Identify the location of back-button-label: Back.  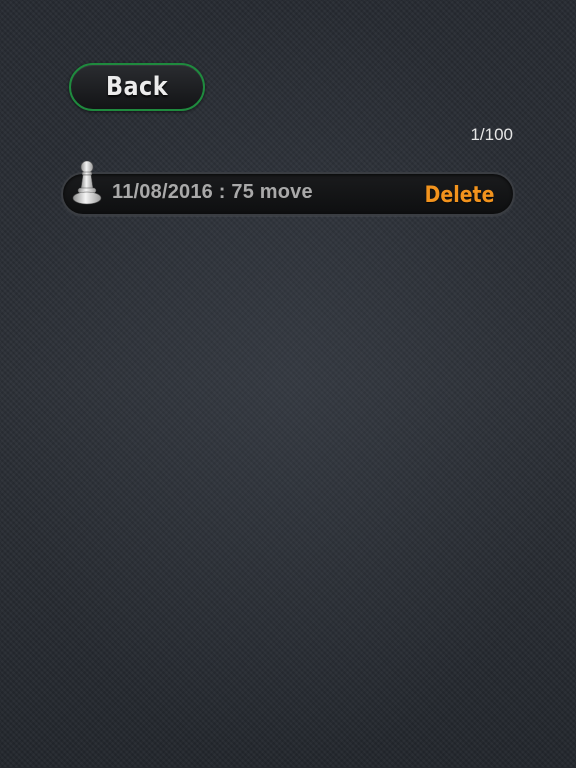
(136, 87).